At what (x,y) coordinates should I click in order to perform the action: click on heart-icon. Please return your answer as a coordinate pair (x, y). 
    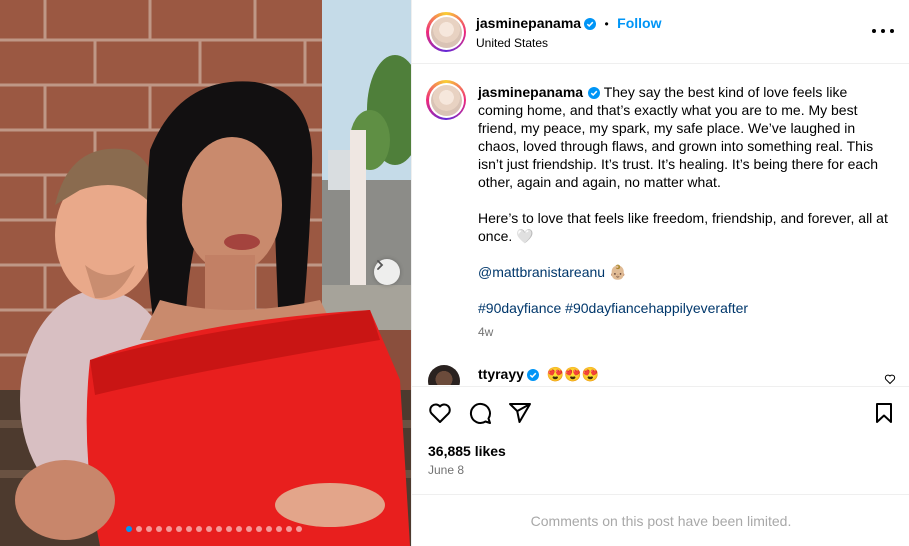
    Looking at the image, I should click on (440, 413).